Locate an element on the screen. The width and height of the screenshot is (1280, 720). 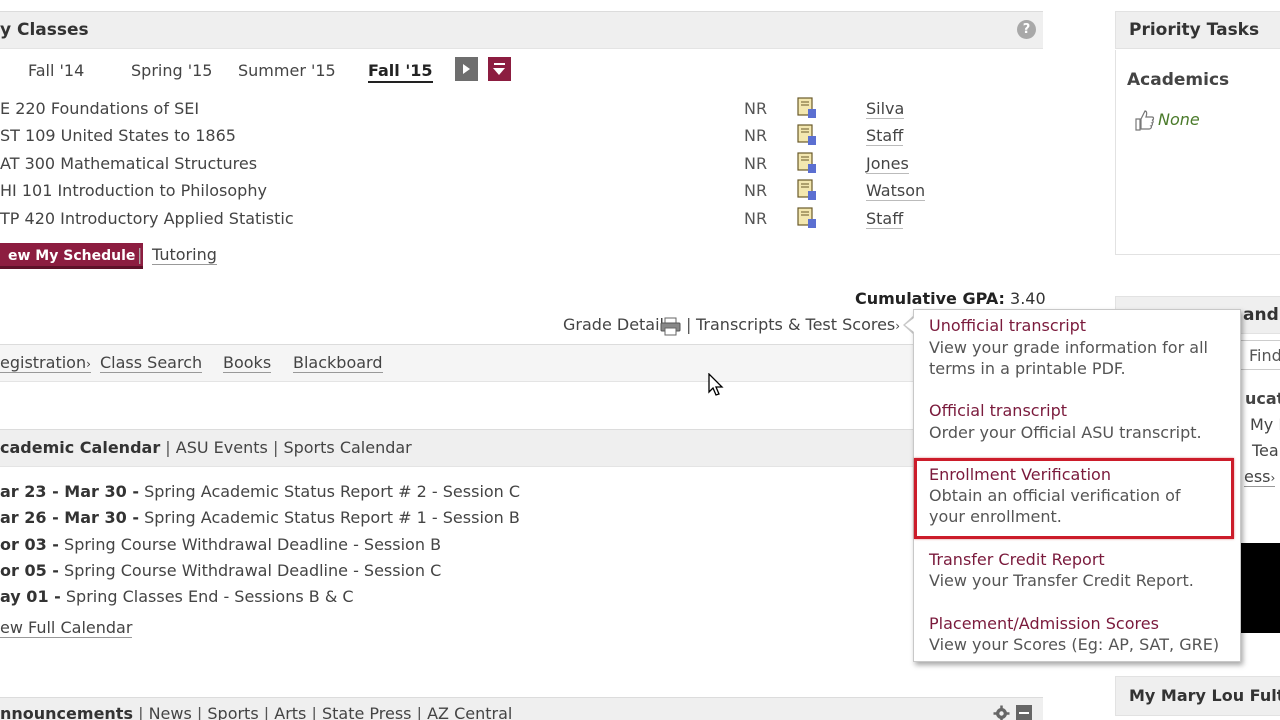
transcripts-label: Transcripts & Test Scores is located at coordinates (796, 324).